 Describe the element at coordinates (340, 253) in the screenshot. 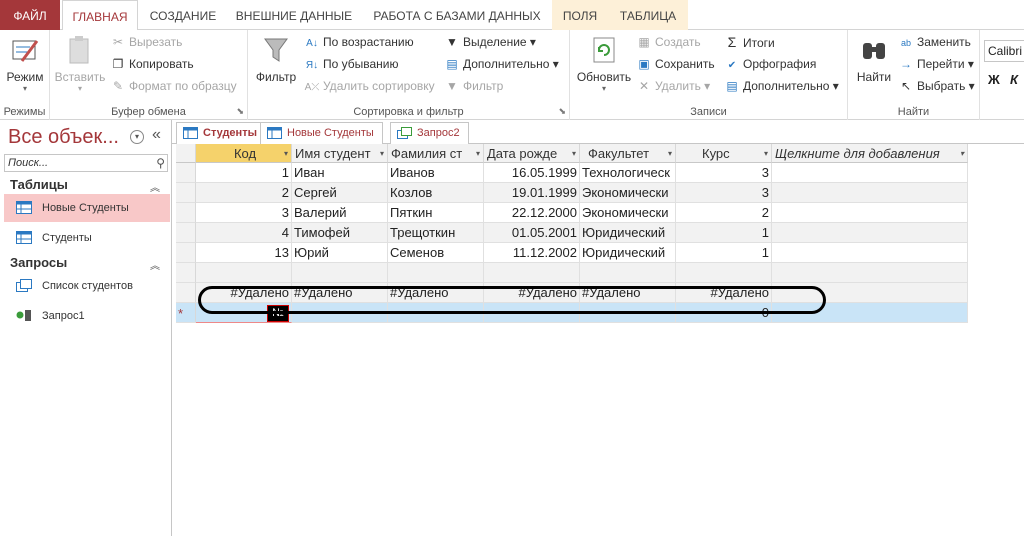

I see `cell-first-name: Юрий` at that location.